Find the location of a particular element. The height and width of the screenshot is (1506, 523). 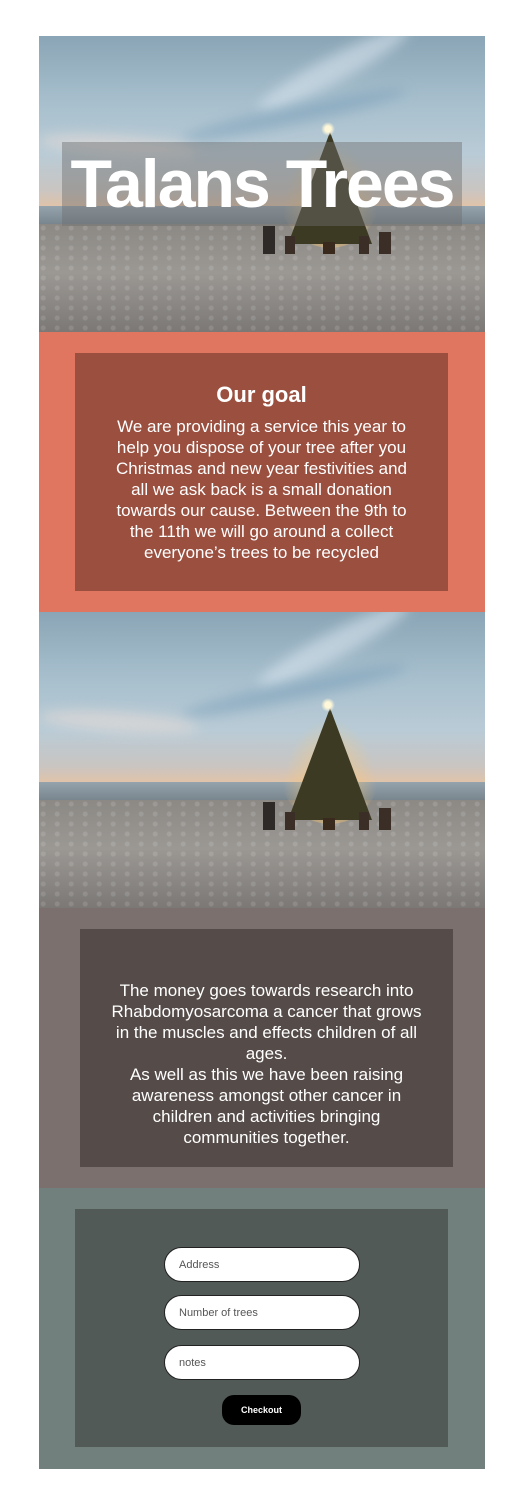

checkout-form: Checkout is located at coordinates (261, 1328).